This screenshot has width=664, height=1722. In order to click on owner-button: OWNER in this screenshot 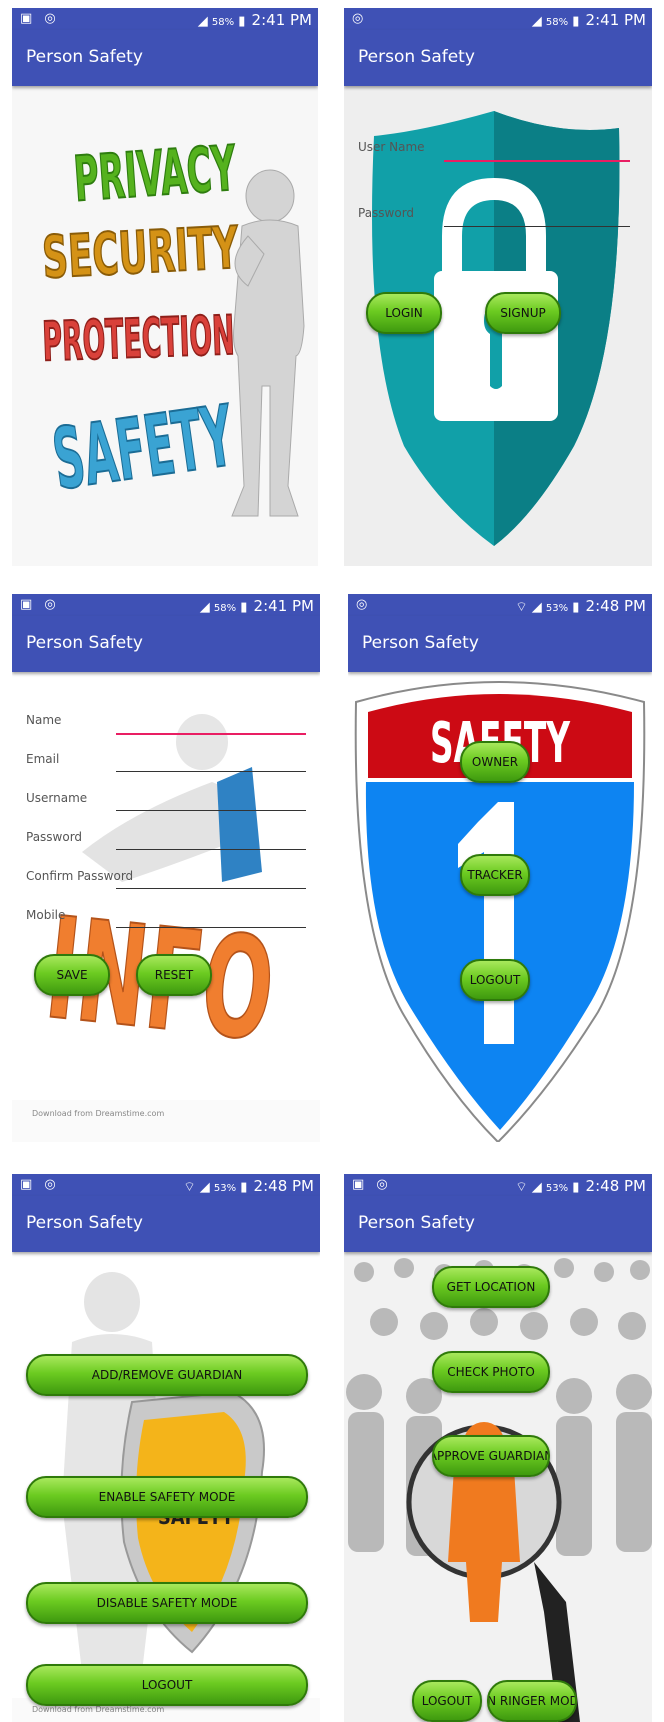, I will do `click(495, 762)`.